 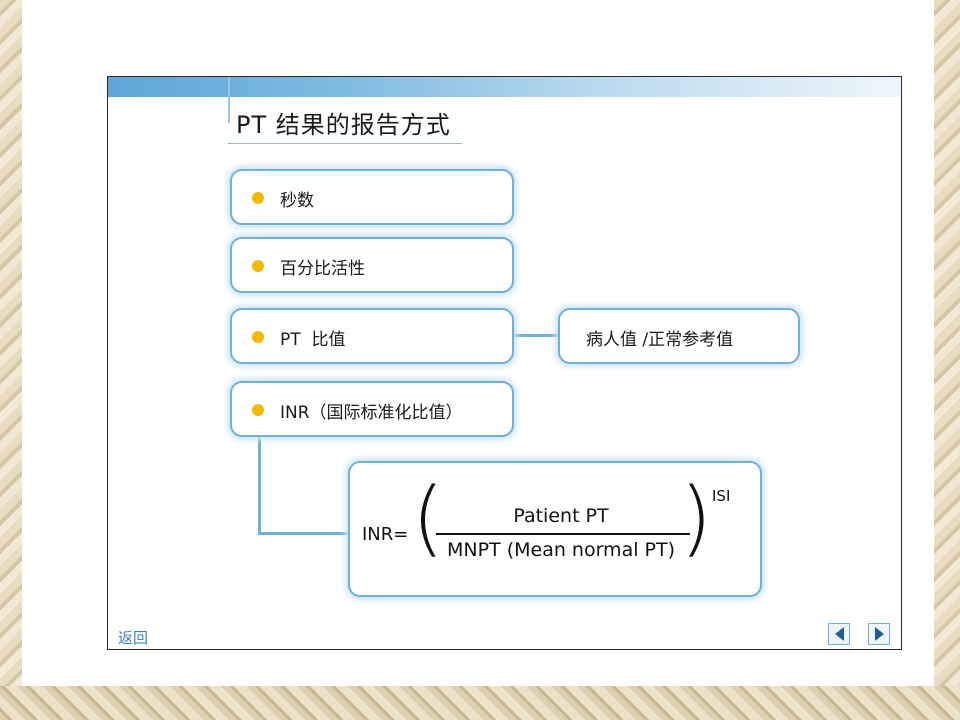 What do you see at coordinates (660, 340) in the screenshot?
I see `pt-ratio-definition: 病人值 /正常参考值` at bounding box center [660, 340].